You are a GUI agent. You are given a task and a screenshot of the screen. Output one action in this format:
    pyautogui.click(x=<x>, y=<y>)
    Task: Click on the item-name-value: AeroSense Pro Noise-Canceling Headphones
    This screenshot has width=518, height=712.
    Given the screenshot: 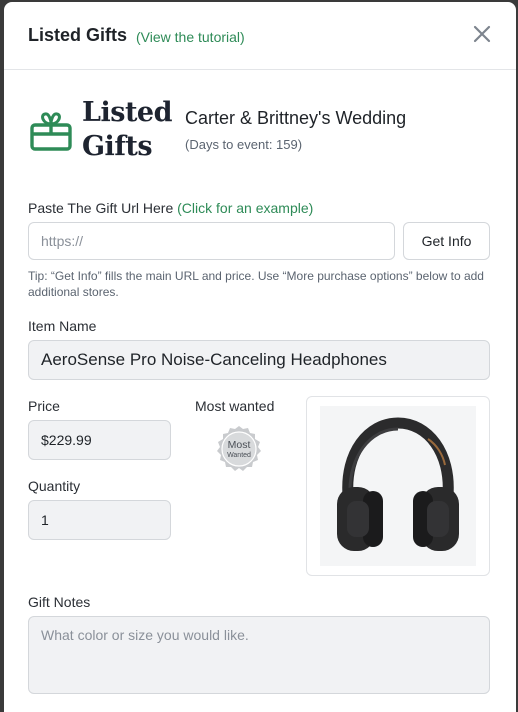 What is the action you would take?
    pyautogui.click(x=214, y=359)
    